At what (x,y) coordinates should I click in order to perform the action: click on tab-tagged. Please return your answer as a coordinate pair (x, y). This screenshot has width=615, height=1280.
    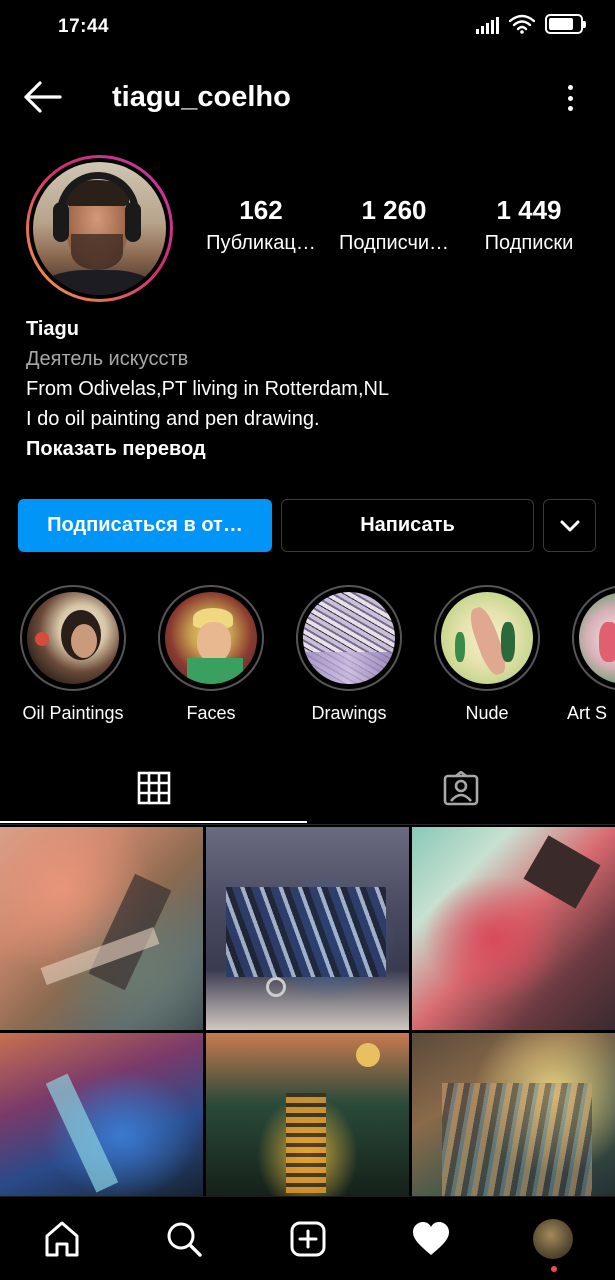
    Looking at the image, I should click on (460, 789).